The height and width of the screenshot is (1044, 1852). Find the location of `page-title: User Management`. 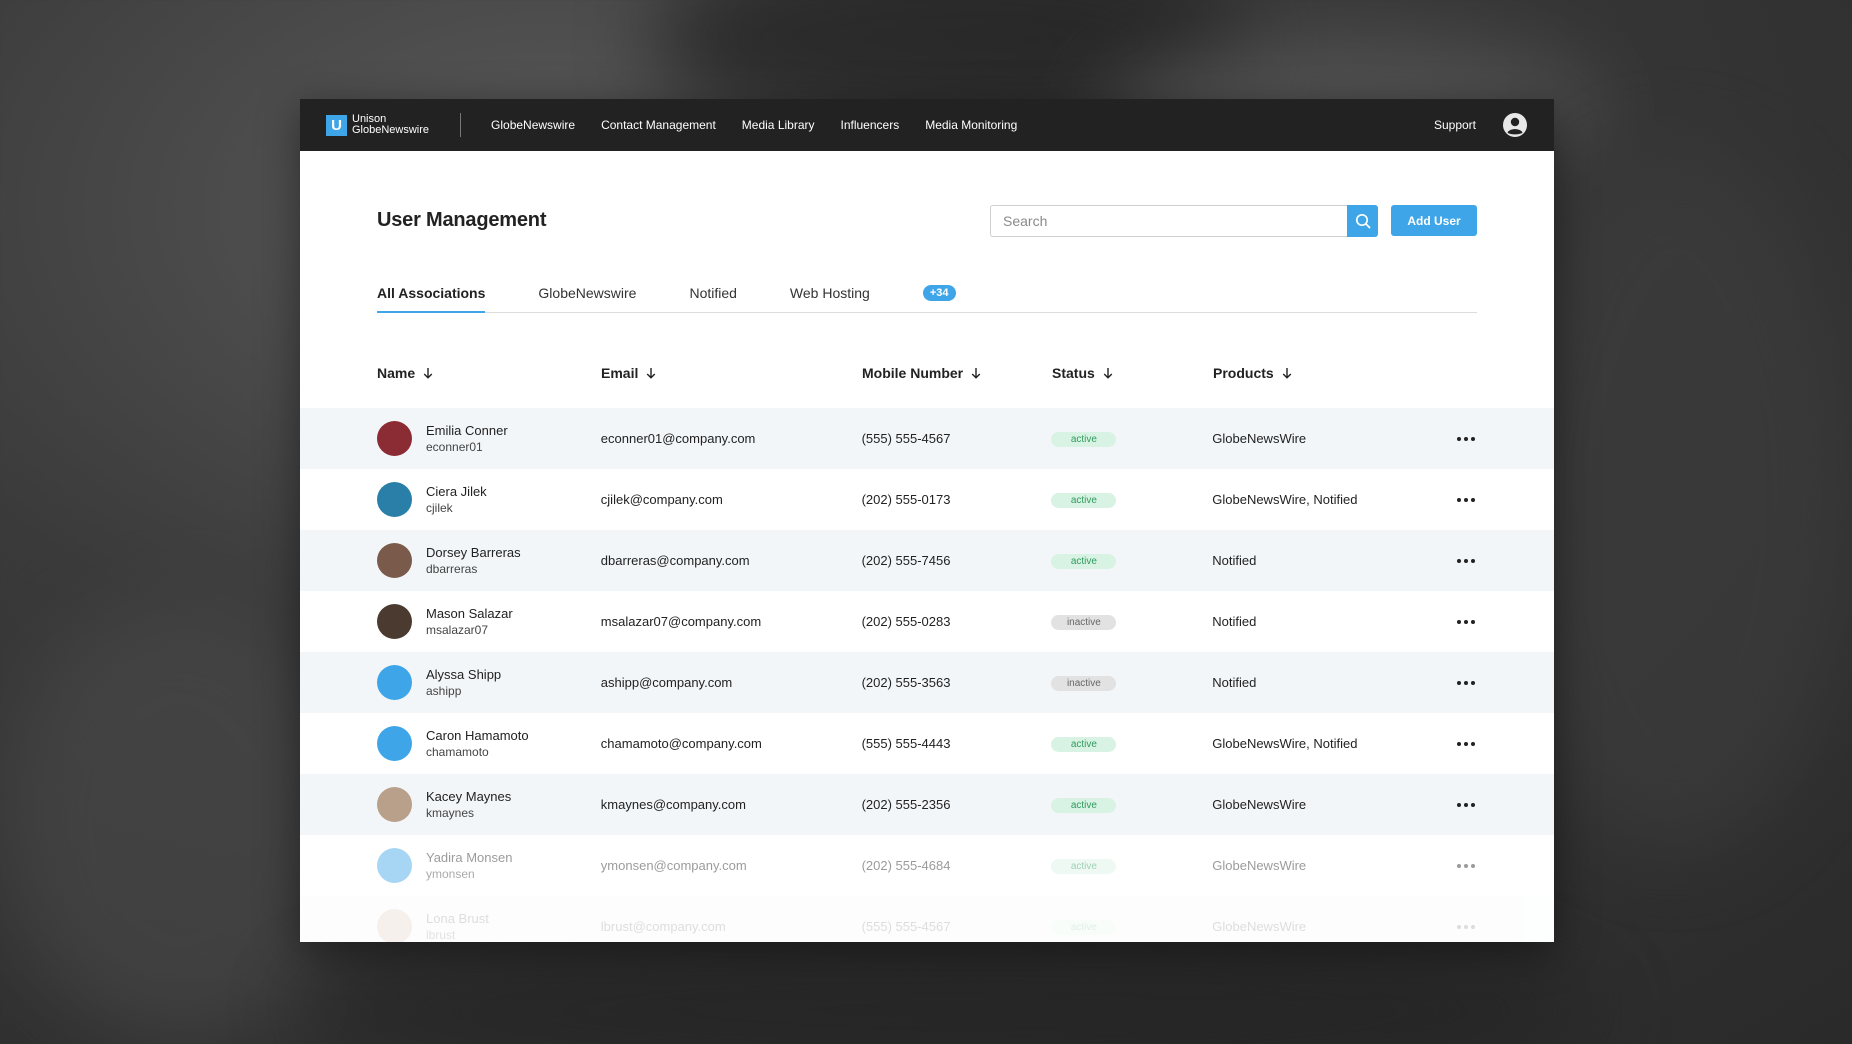

page-title: User Management is located at coordinates (462, 220).